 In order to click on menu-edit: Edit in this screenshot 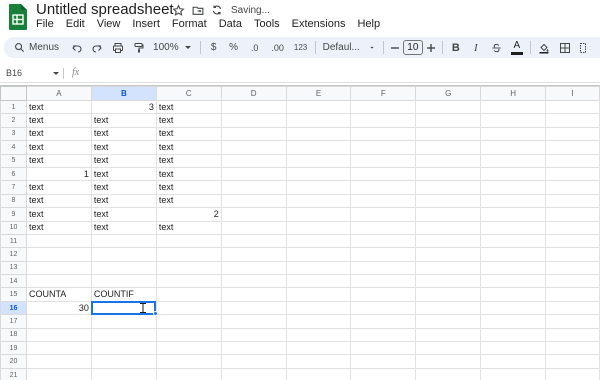, I will do `click(75, 24)`.